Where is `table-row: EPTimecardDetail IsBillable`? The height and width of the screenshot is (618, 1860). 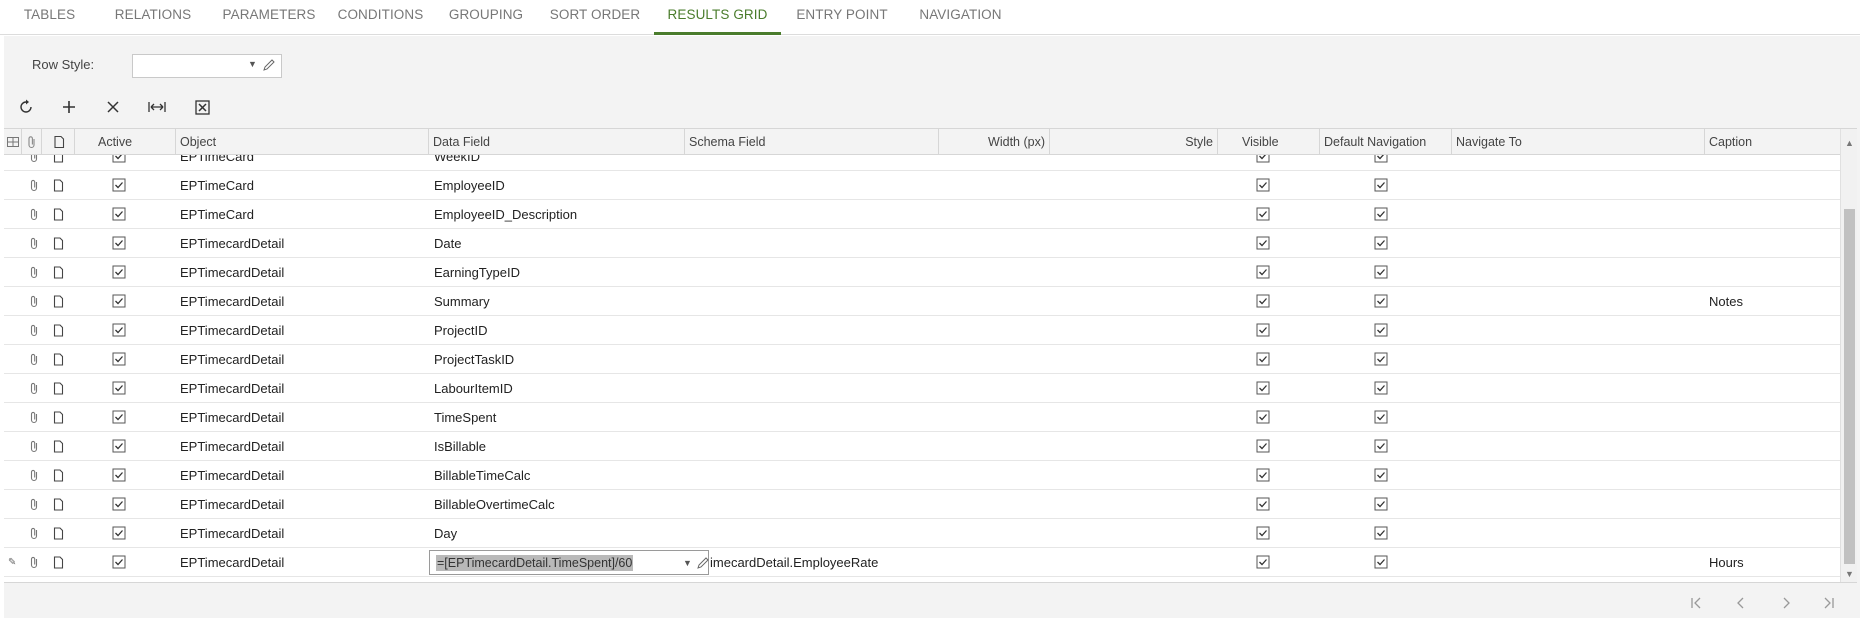
table-row: EPTimecardDetail IsBillable is located at coordinates (922, 446).